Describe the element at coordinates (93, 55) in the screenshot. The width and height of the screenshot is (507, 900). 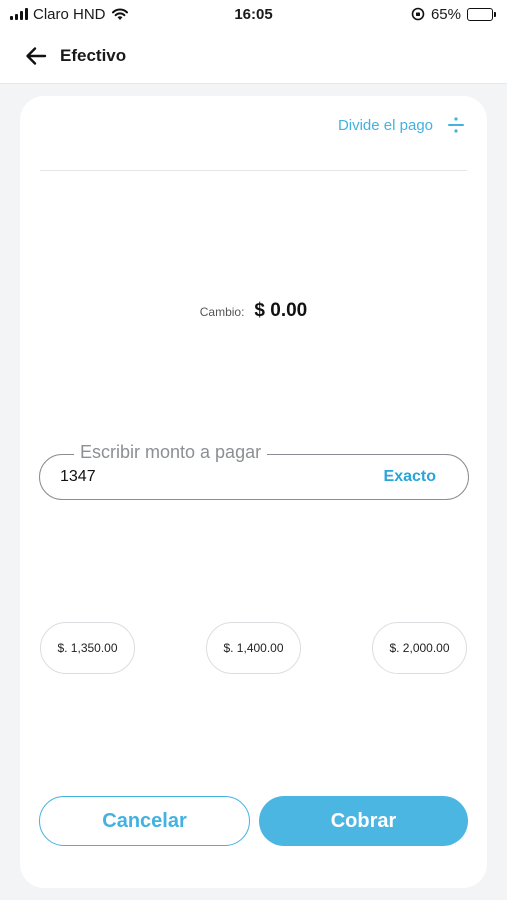
I see `page-title: Efectivo` at that location.